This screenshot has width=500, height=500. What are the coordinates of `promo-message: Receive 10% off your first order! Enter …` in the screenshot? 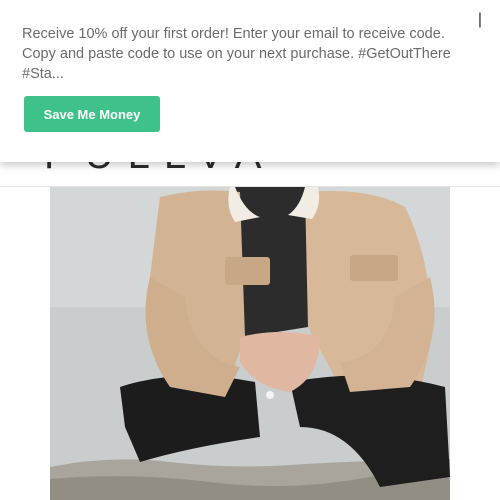 It's located at (236, 54).